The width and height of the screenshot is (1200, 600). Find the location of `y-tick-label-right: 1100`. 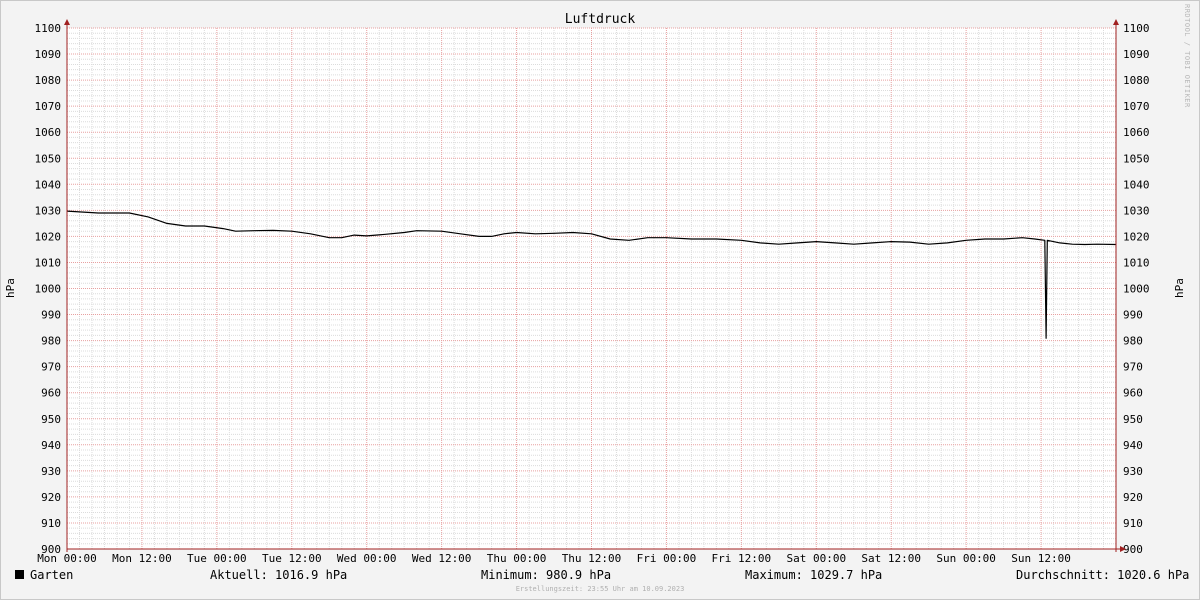

y-tick-label-right: 1100 is located at coordinates (1136, 28).